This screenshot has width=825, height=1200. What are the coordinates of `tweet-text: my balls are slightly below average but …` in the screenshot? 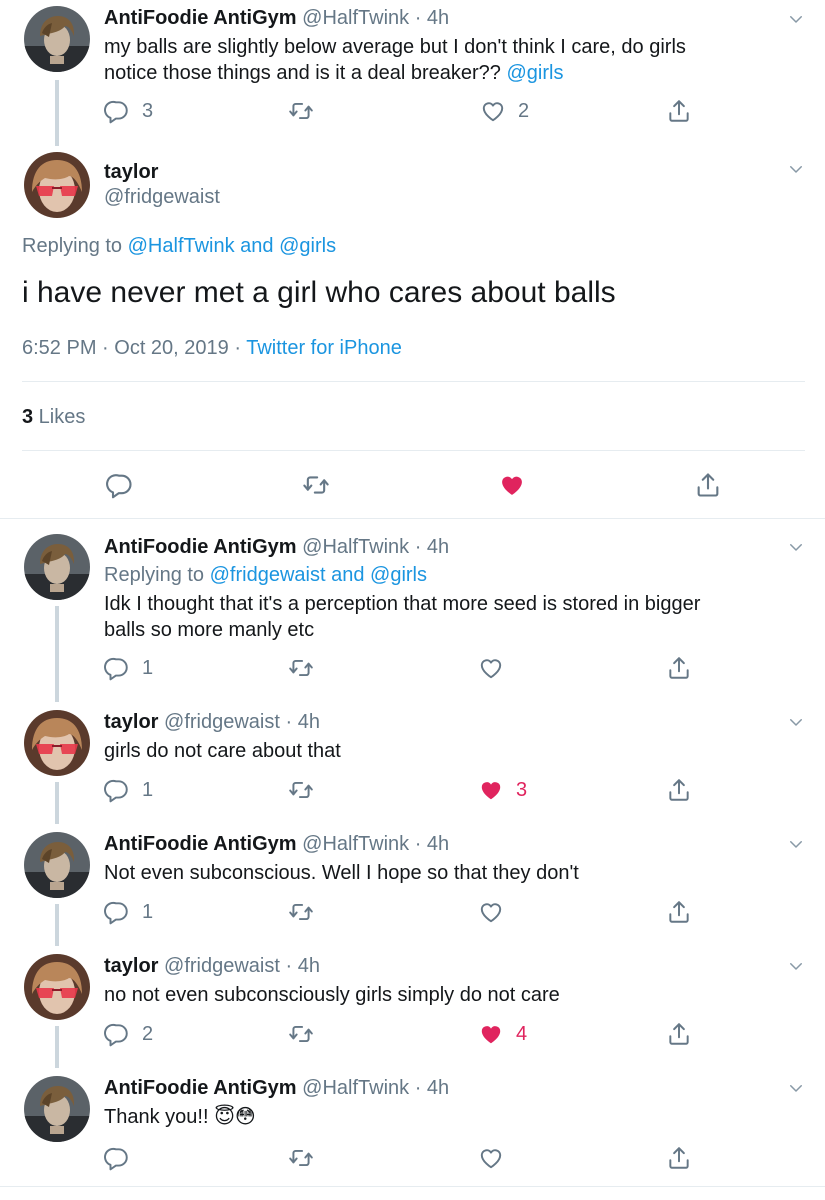 It's located at (395, 60).